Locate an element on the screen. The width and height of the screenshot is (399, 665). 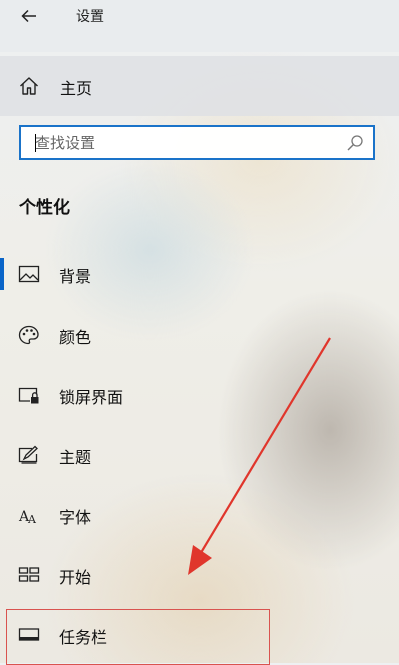
nav-item-theme: 主题 is located at coordinates (199, 455).